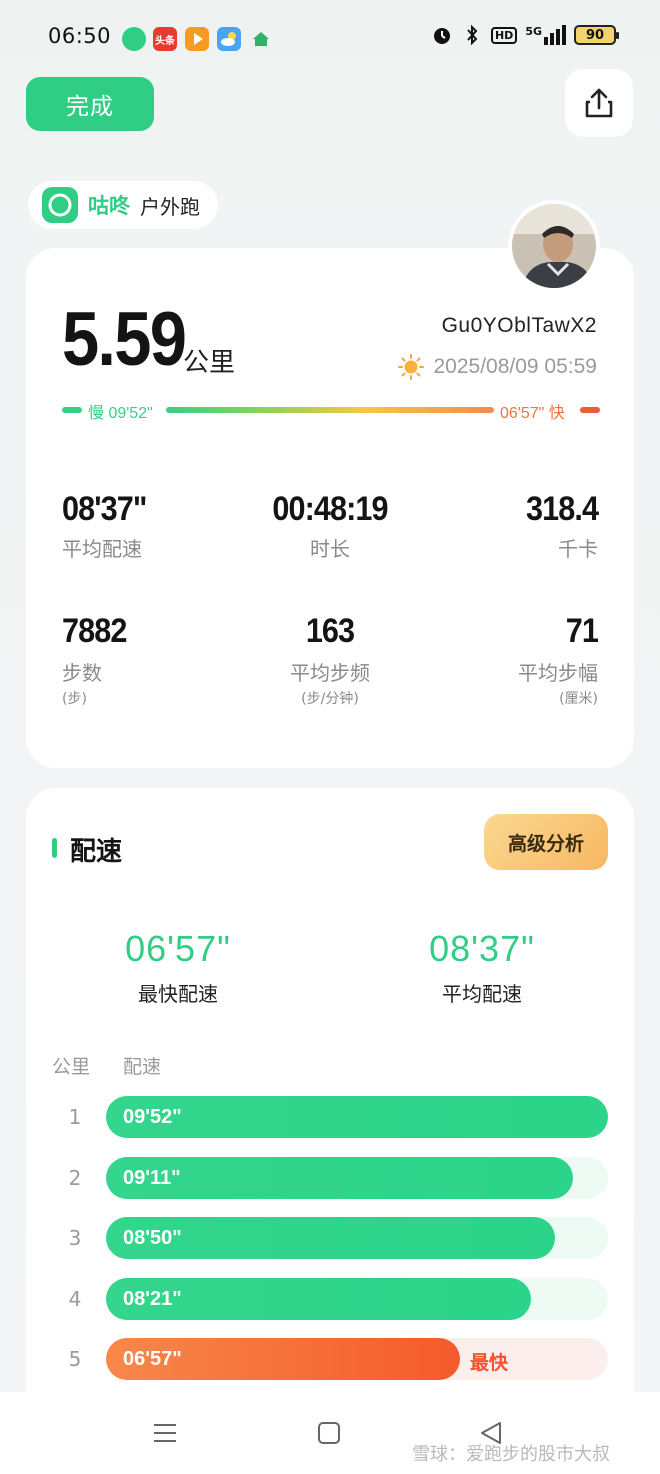 Image resolution: width=660 pixels, height=1474 pixels. I want to click on fastest-pace-label: 最快配速, so click(178, 994).